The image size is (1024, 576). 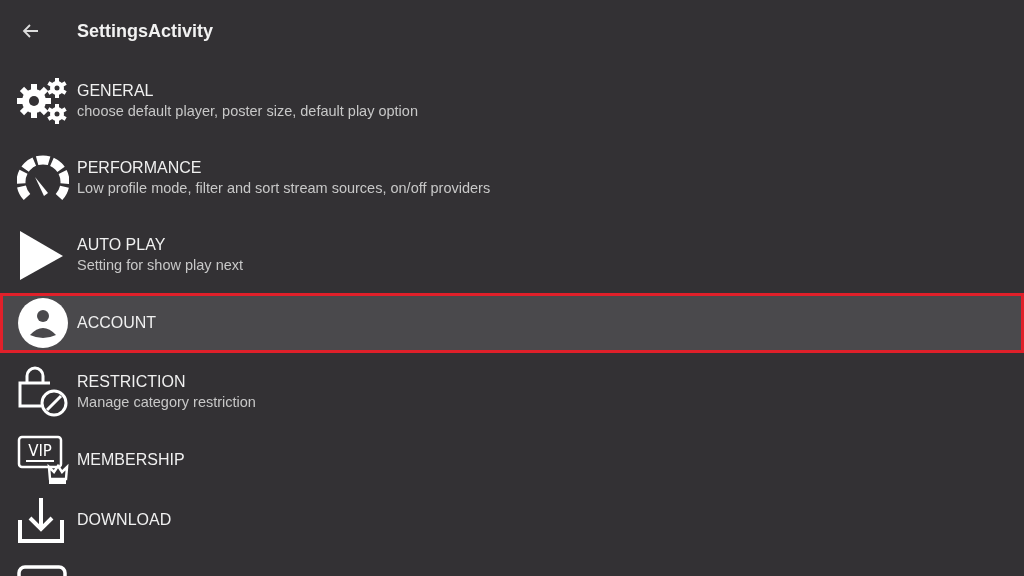 What do you see at coordinates (512, 391) in the screenshot?
I see `settings-item: RESTRICTION Manage category restriction` at bounding box center [512, 391].